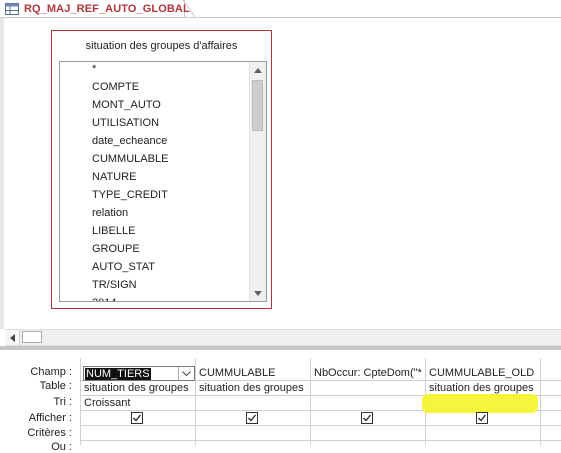  I want to click on tab-edge, so click(189, 8).